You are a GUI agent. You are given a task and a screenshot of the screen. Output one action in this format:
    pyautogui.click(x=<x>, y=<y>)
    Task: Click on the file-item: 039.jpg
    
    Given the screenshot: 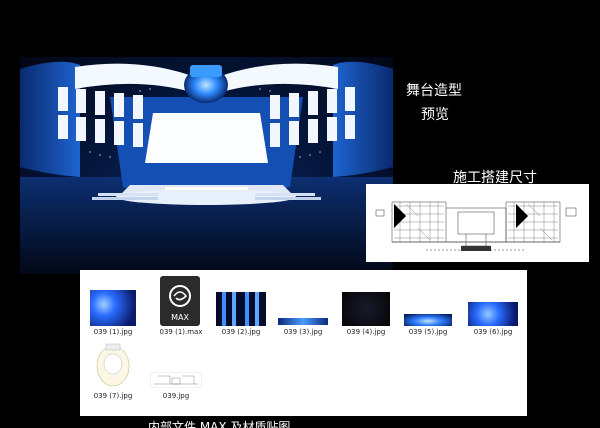 What is the action you would take?
    pyautogui.click(x=176, y=387)
    